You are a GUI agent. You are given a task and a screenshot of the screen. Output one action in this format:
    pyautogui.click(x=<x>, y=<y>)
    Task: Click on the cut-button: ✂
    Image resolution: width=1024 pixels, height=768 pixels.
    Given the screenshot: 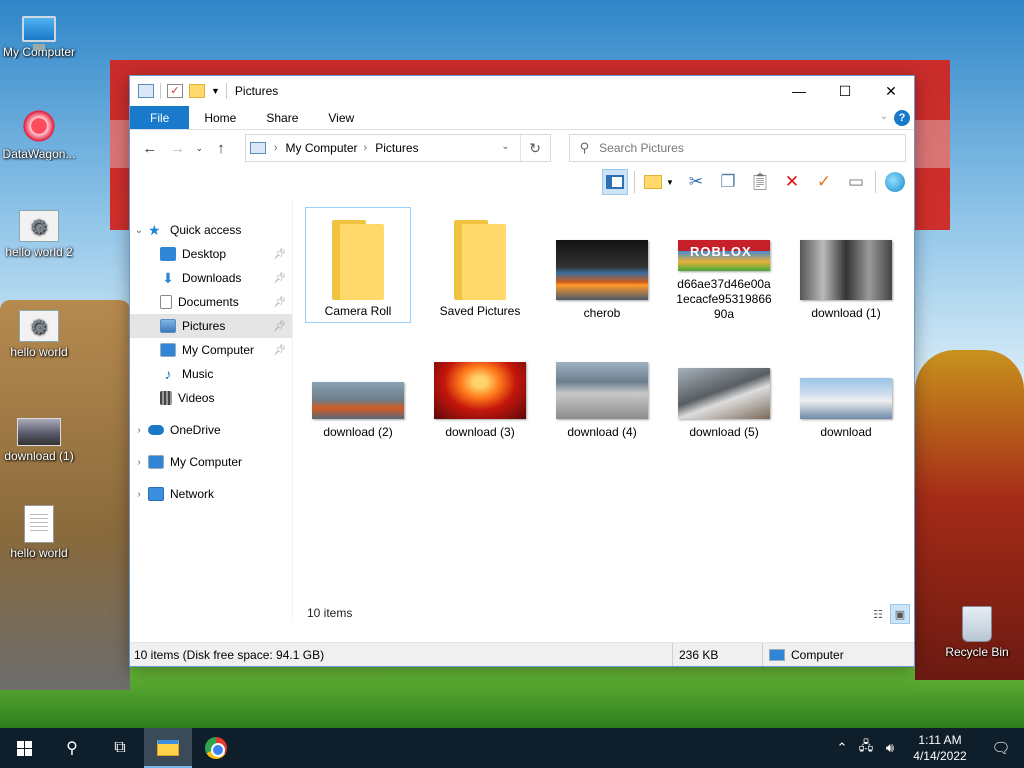 What is the action you would take?
    pyautogui.click(x=696, y=182)
    